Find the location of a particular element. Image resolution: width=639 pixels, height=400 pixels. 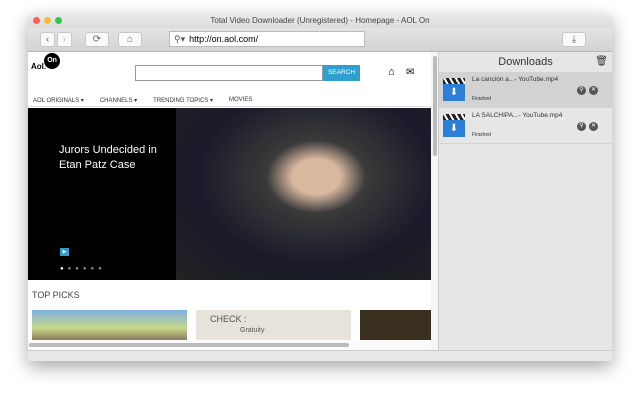

url-text: http://on.aol.com/ is located at coordinates (224, 39).